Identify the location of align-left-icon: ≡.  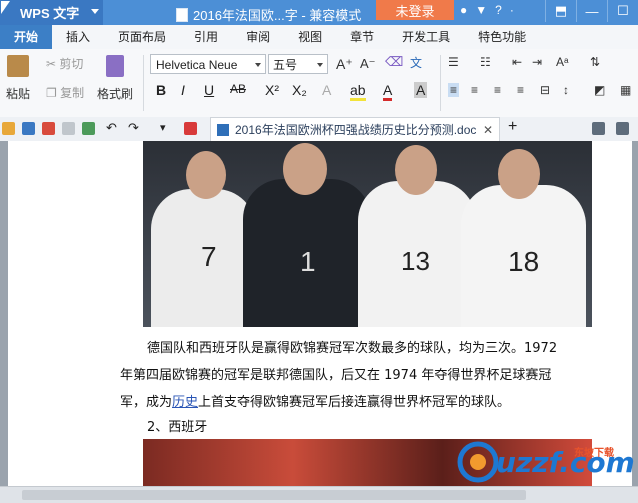
(454, 90).